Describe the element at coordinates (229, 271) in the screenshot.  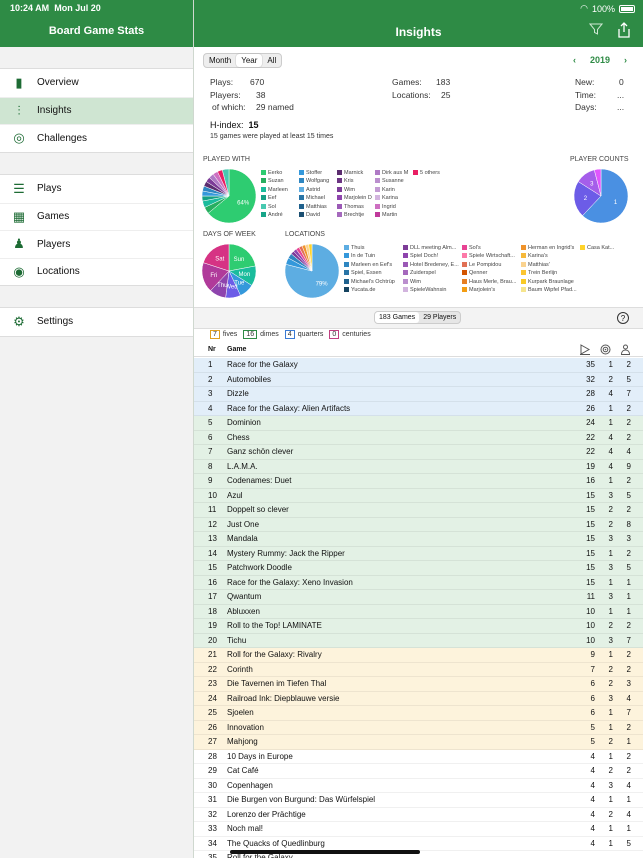
I see `days-of-week-pie-chart: SunMonTueWedThuFriSat` at that location.